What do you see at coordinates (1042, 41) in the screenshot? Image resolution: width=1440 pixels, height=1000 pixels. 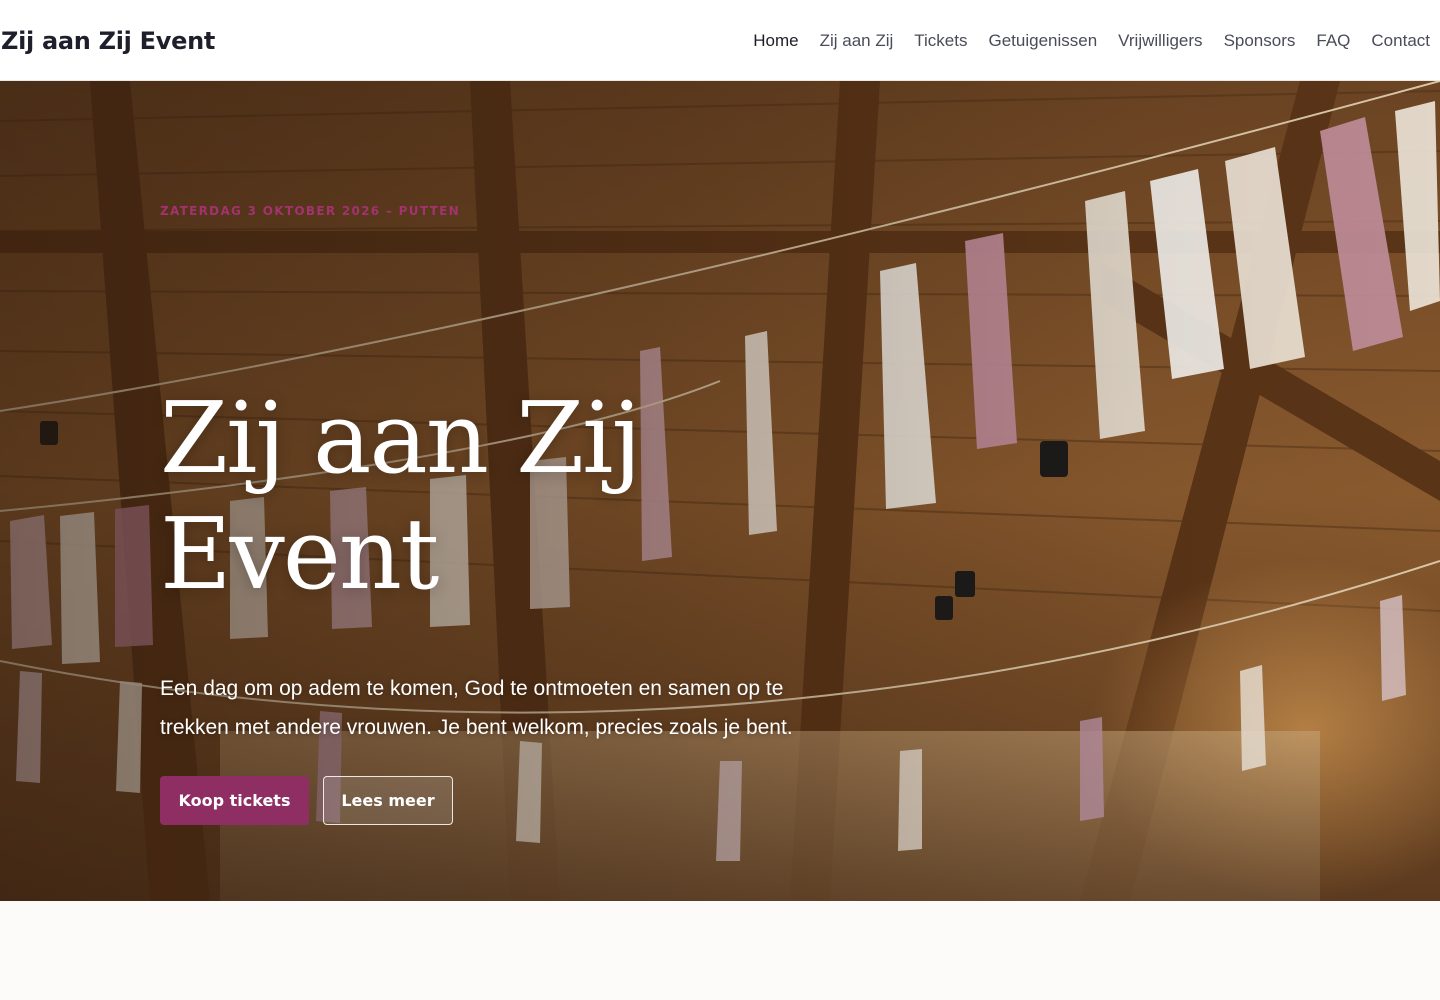 I see `nav-getuigenissen: Getuigenissen` at bounding box center [1042, 41].